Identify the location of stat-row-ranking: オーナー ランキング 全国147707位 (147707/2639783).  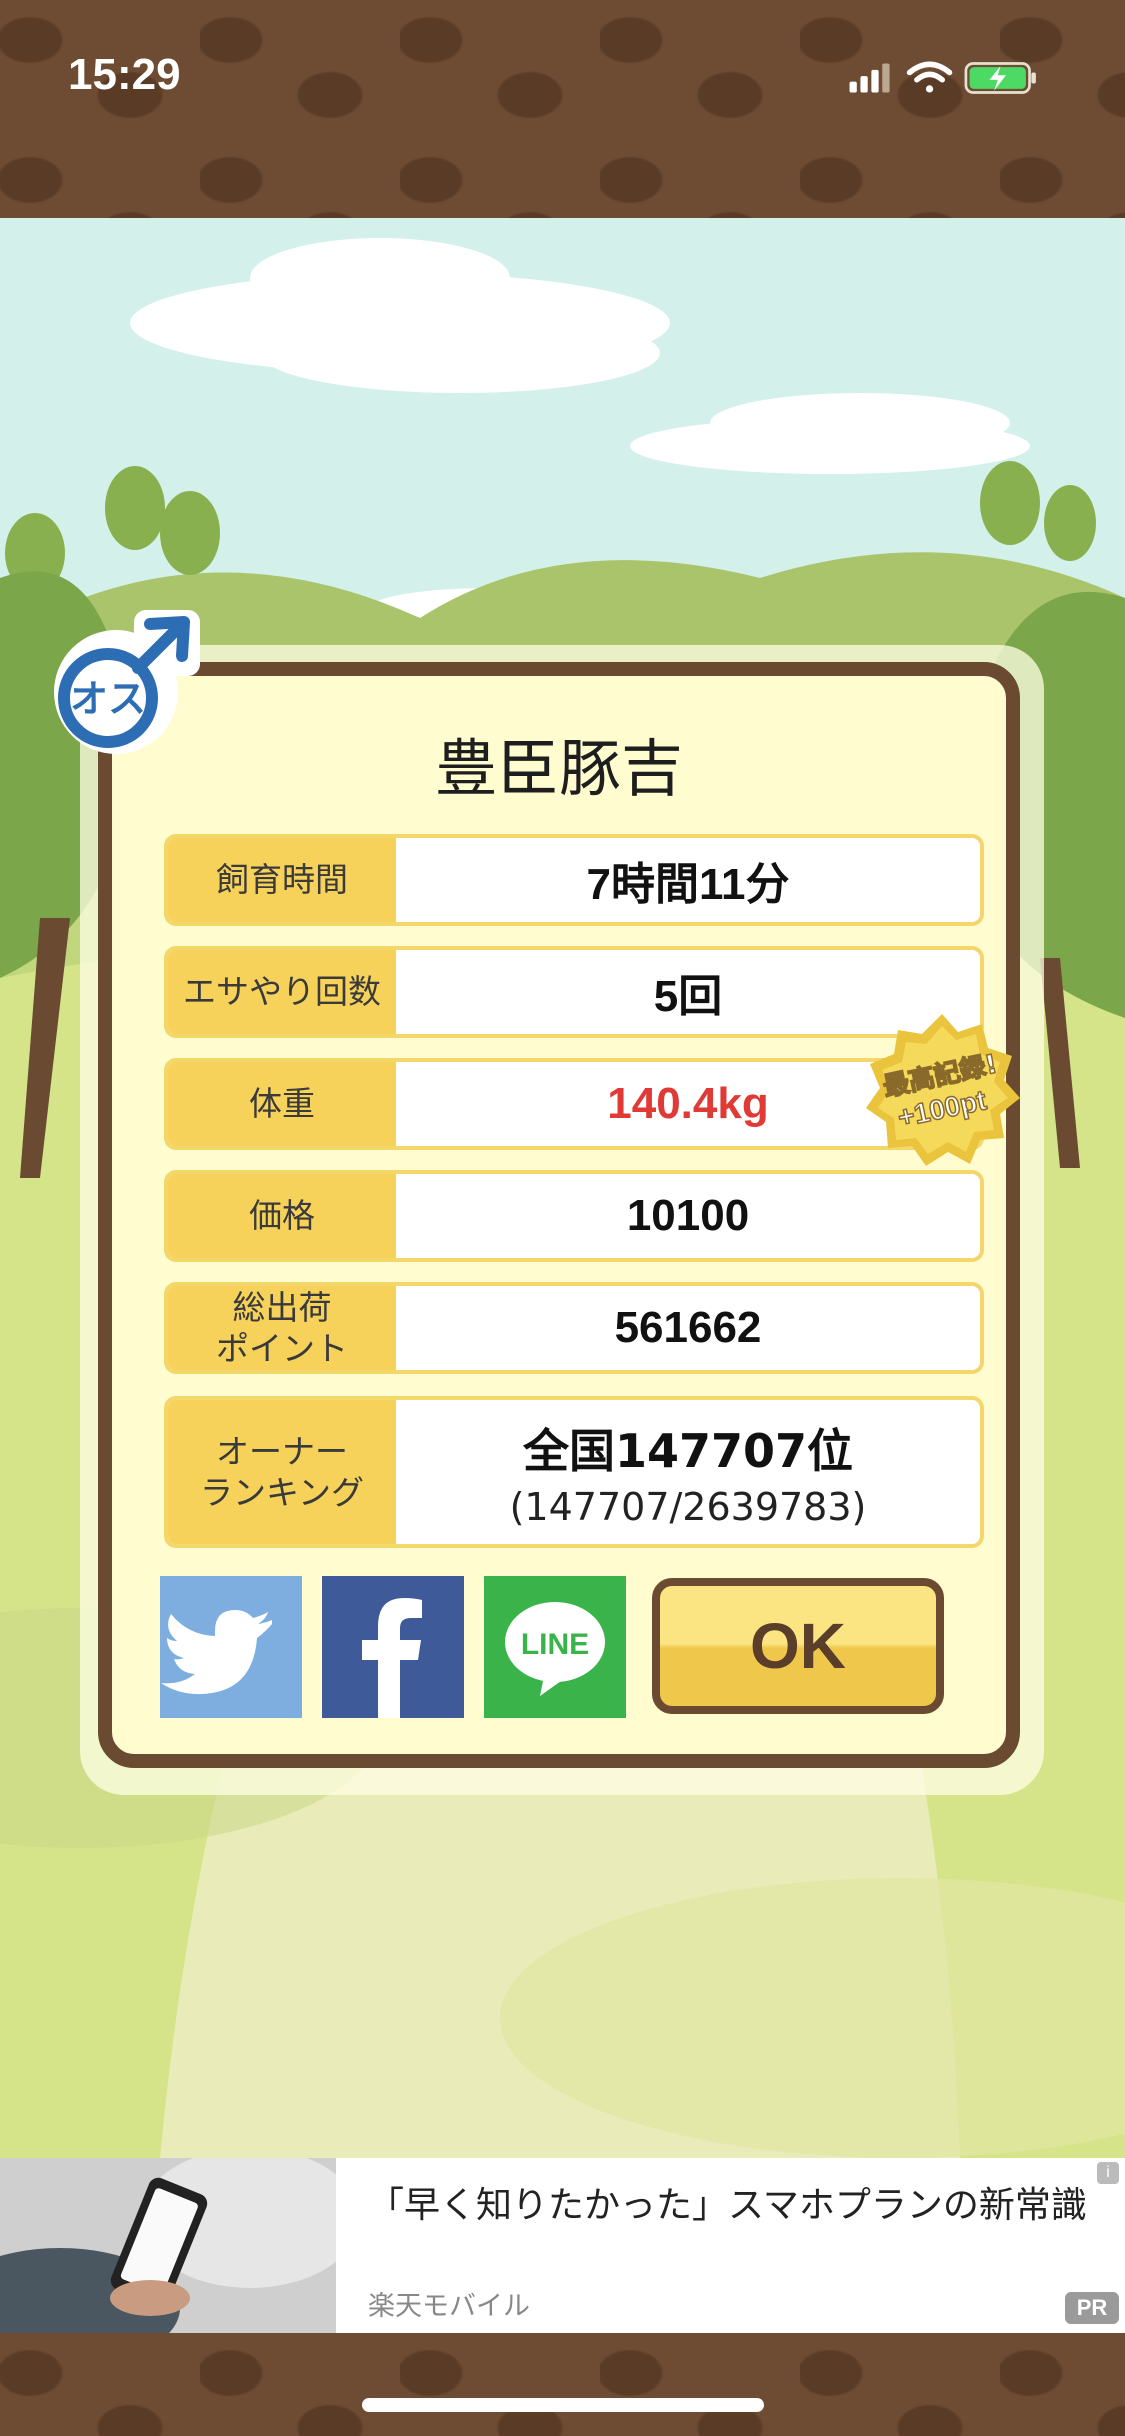
(574, 1472).